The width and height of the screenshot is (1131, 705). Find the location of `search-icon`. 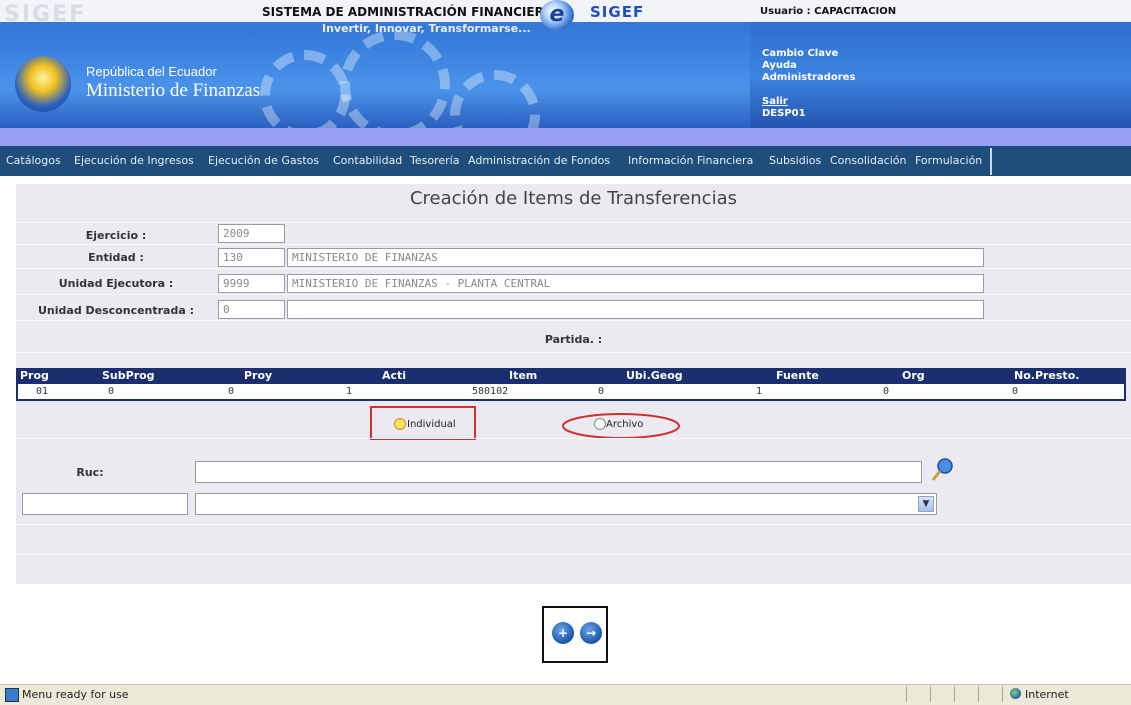

search-icon is located at coordinates (942, 470).